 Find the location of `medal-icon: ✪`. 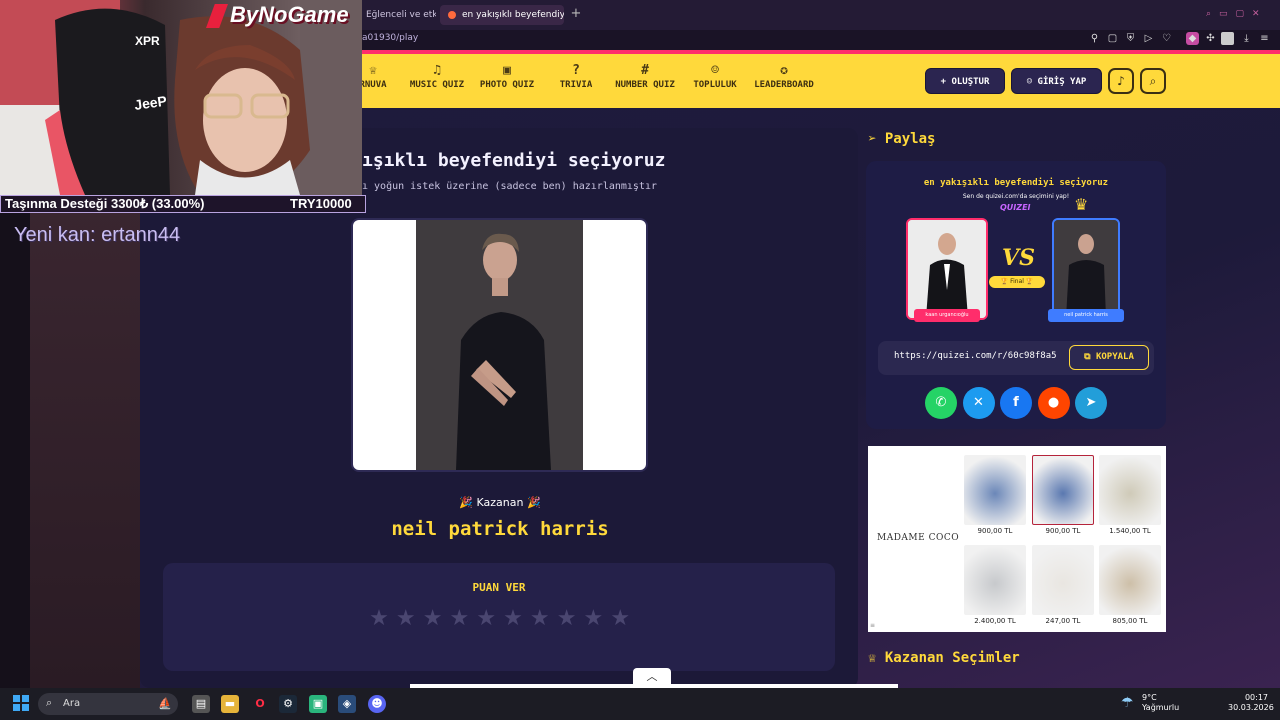

medal-icon: ✪ is located at coordinates (784, 70).